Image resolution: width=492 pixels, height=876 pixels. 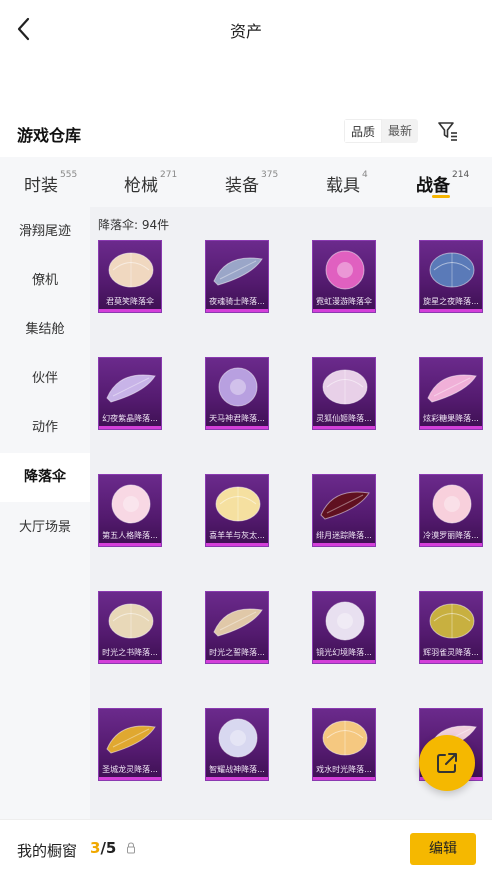 I want to click on tab-count: 555, so click(x=69, y=175).